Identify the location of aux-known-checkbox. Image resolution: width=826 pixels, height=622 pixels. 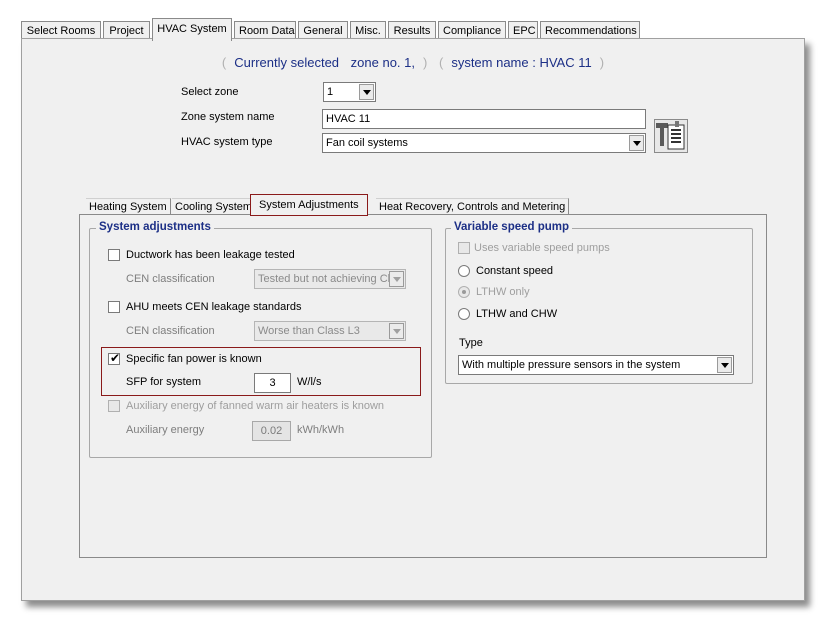
(114, 406).